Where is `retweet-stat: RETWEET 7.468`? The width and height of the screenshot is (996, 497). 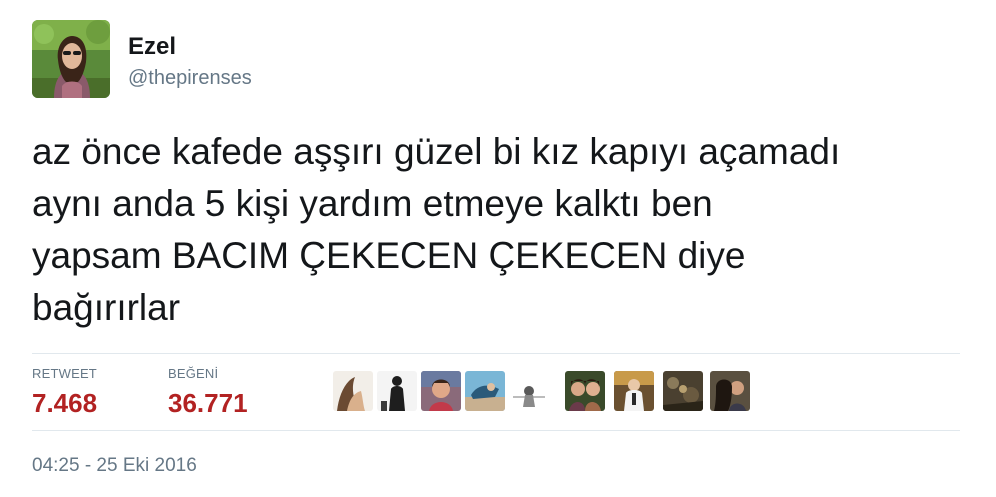 retweet-stat: RETWEET 7.468 is located at coordinates (64, 392).